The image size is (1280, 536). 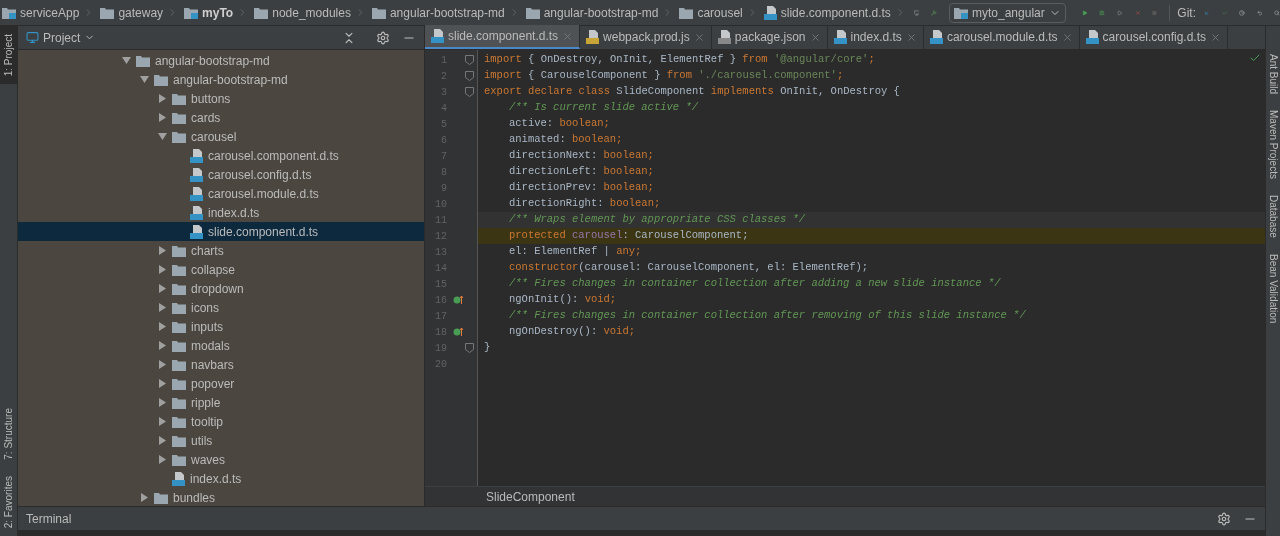 I want to click on tree-item: slide.component.d.ts, so click(x=221, y=231).